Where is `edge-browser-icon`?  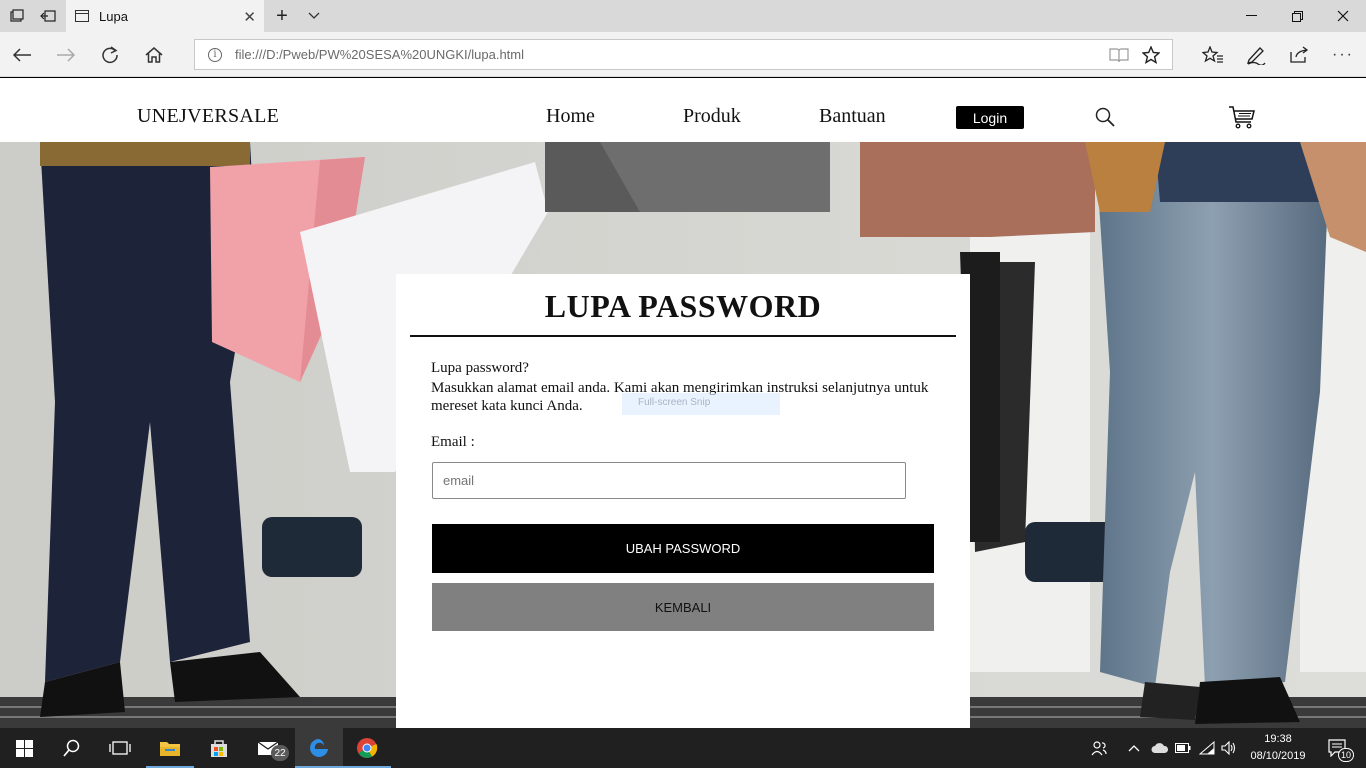
edge-browser-icon is located at coordinates (319, 748).